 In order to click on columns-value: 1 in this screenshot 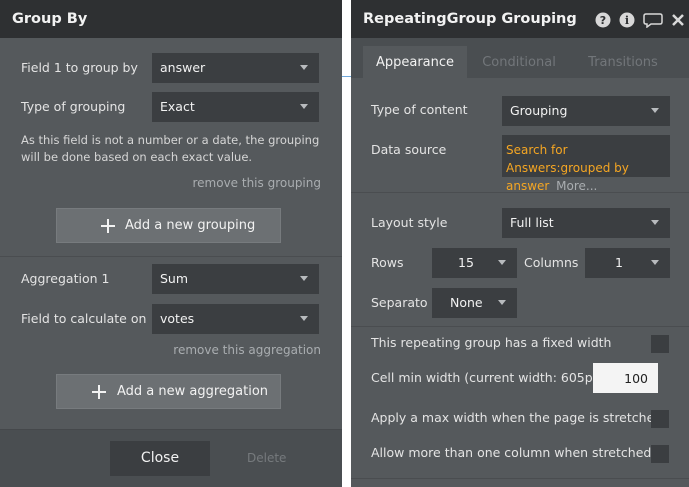, I will do `click(619, 262)`.